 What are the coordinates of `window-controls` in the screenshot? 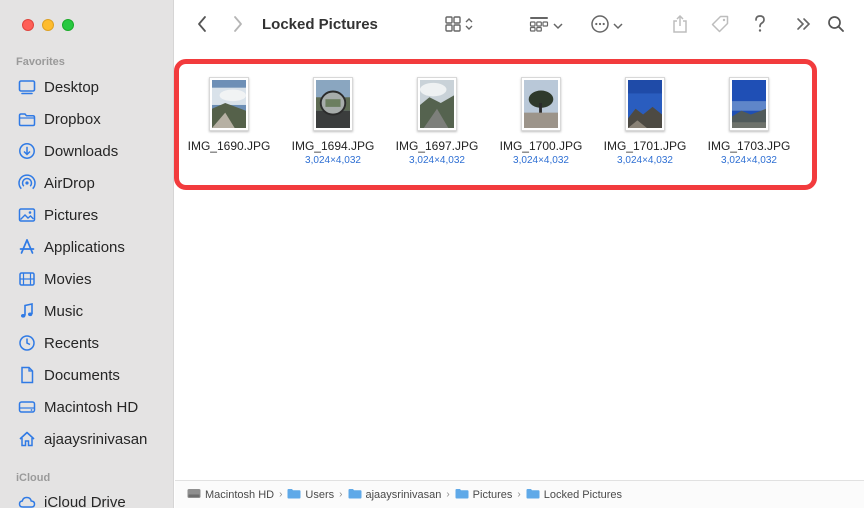 It's located at (48, 25).